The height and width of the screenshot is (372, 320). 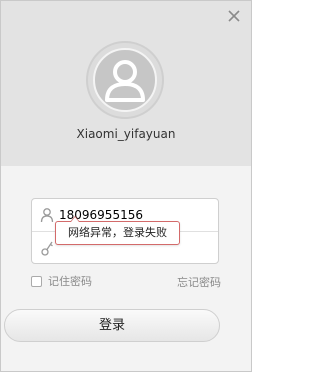 I want to click on close-button, so click(x=234, y=16).